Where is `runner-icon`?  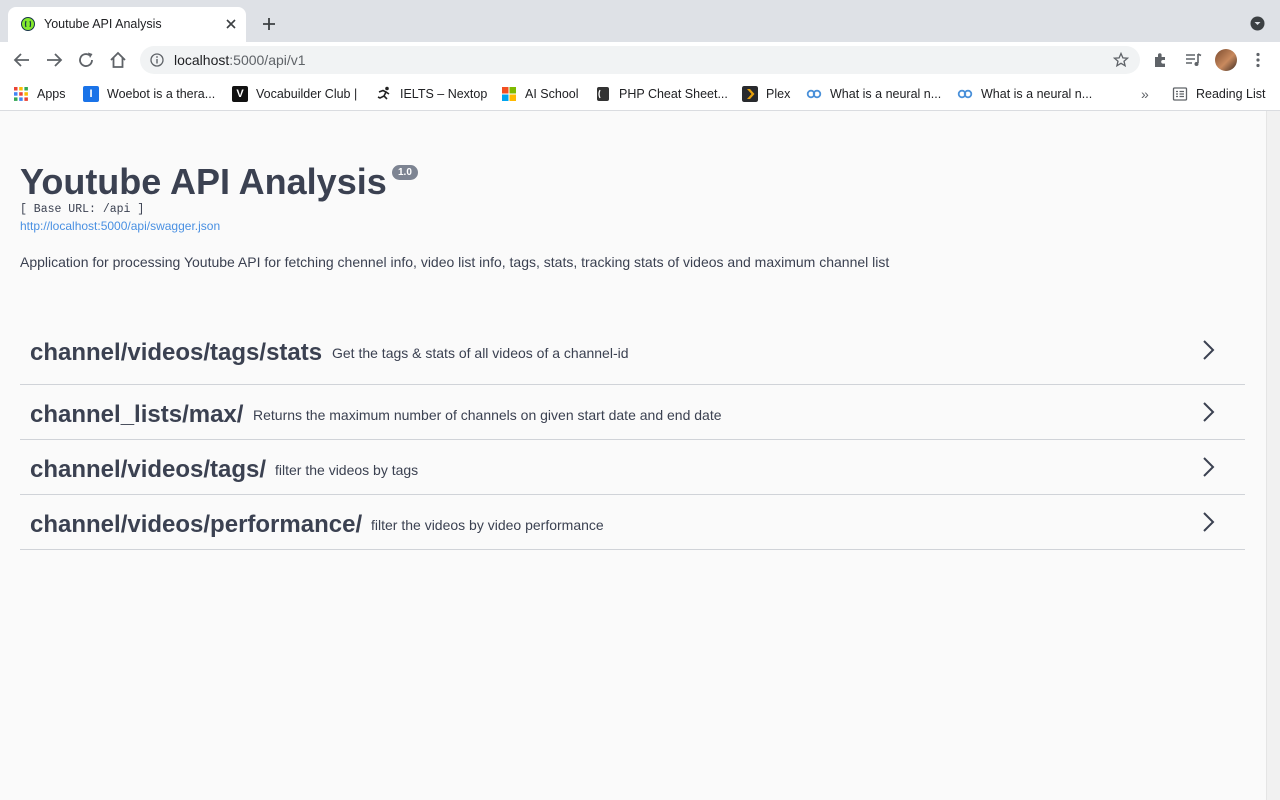 runner-icon is located at coordinates (383, 93).